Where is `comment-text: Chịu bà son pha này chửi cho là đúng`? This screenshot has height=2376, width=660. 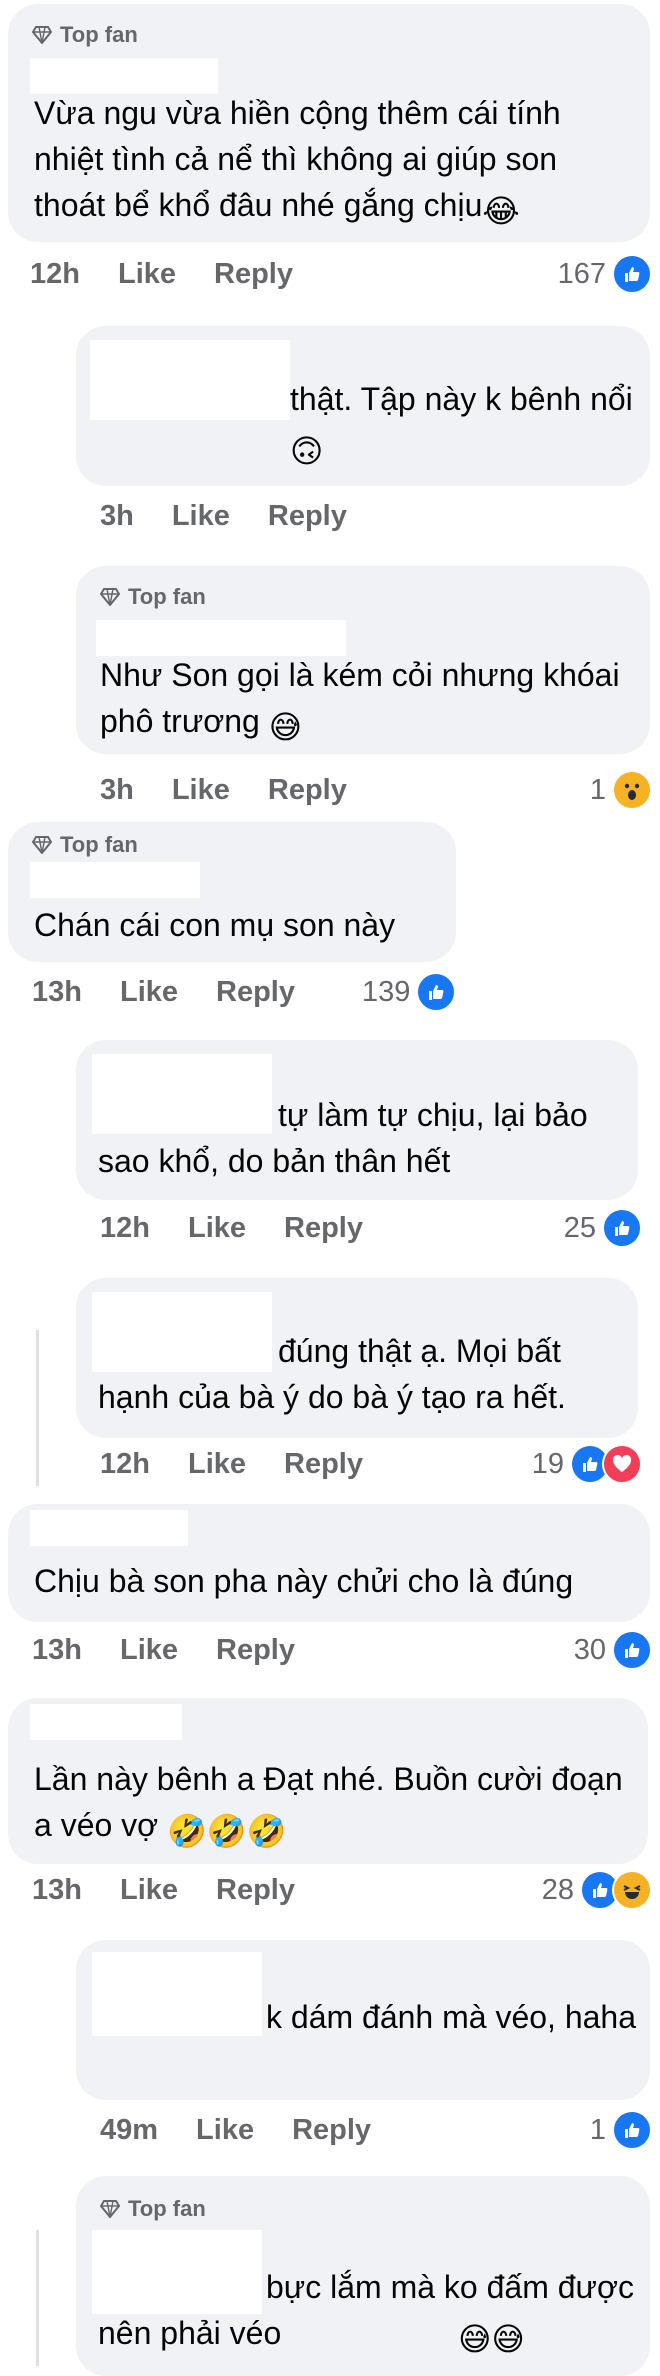
comment-text: Chịu bà son pha này chửi cho là đúng is located at coordinates (304, 1581).